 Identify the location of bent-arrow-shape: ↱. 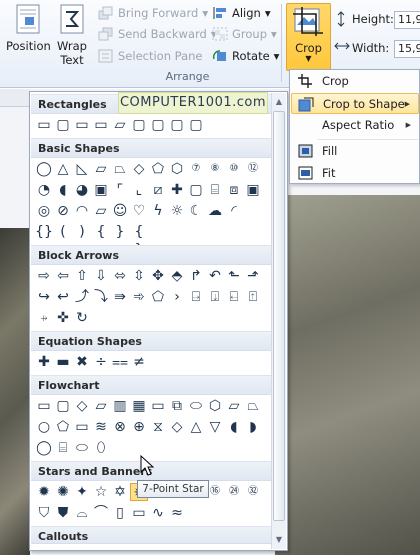
(196, 276).